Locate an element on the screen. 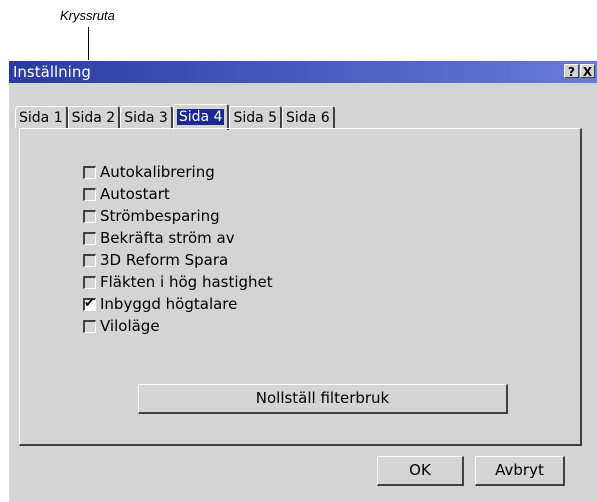  tab-sida-1: Sida 1 is located at coordinates (41, 117).